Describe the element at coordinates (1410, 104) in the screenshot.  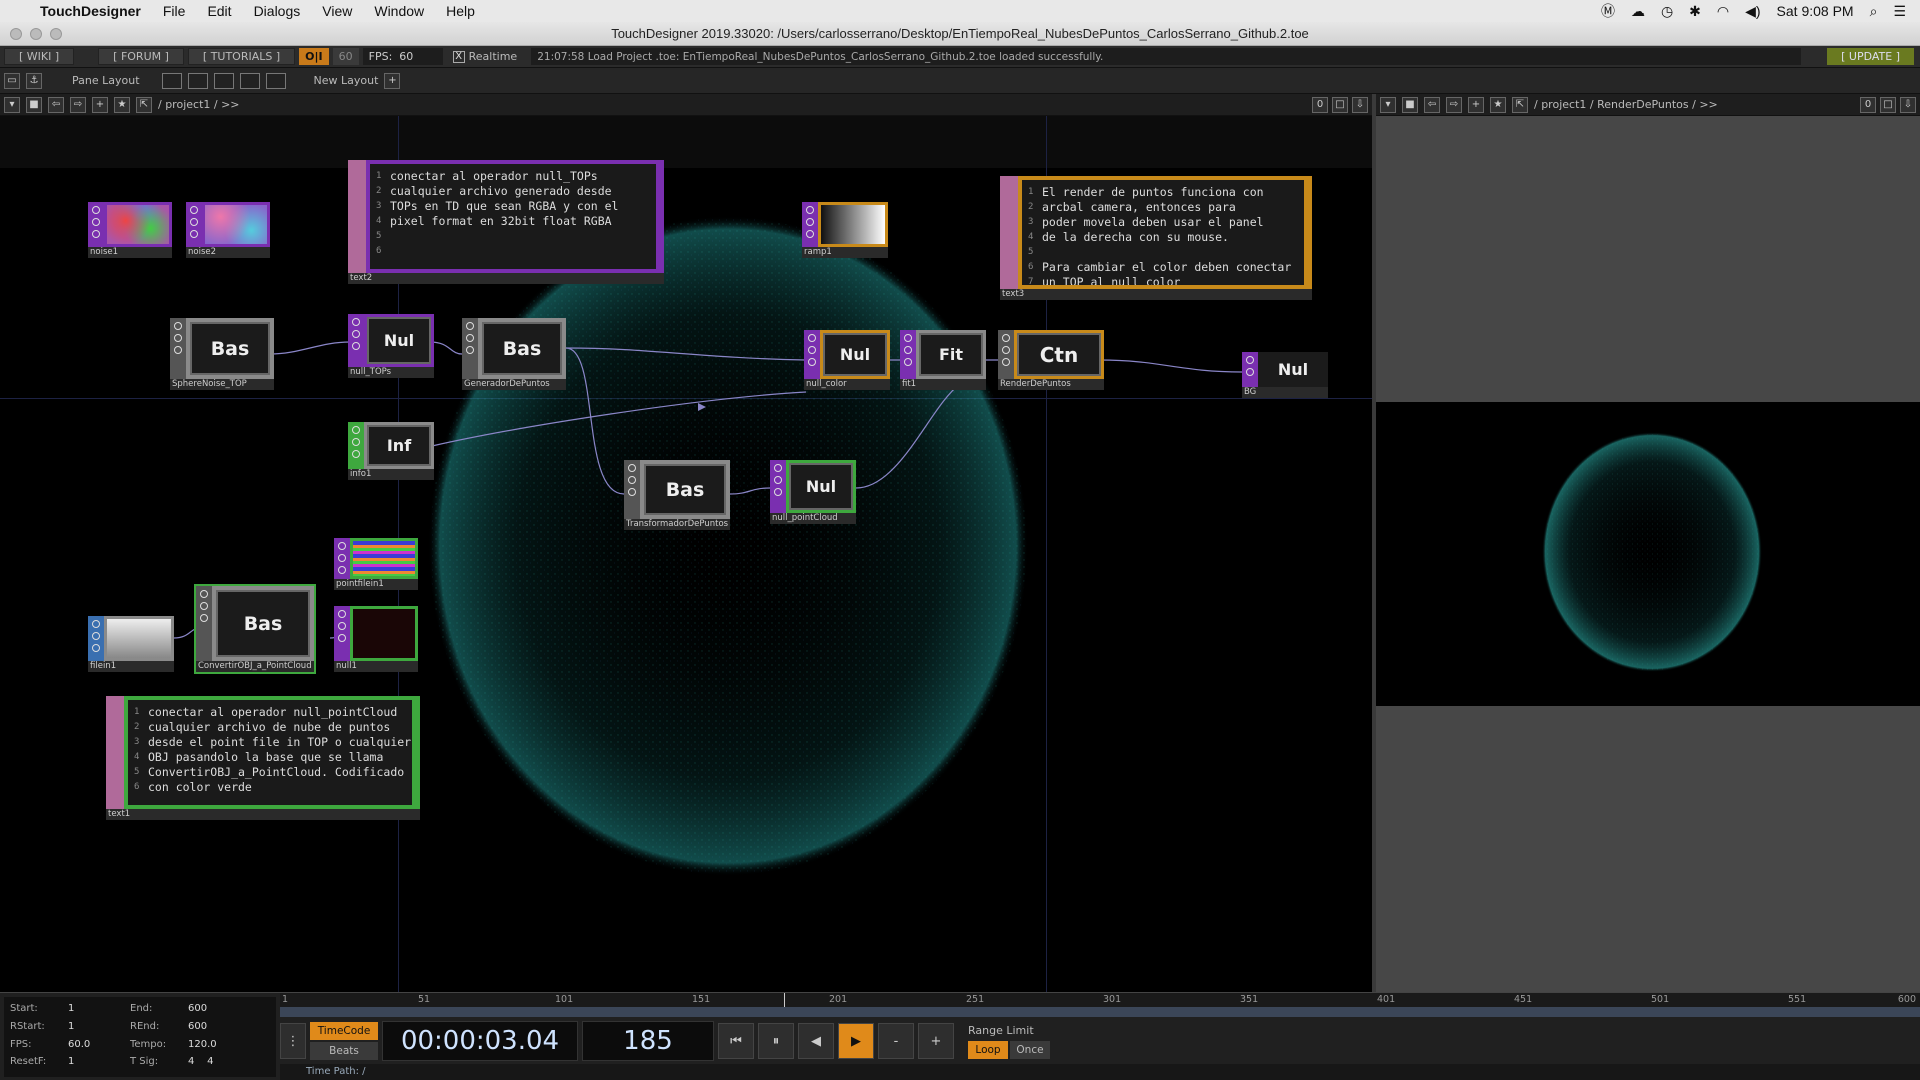
I see `viewer-type-icon: ■` at that location.